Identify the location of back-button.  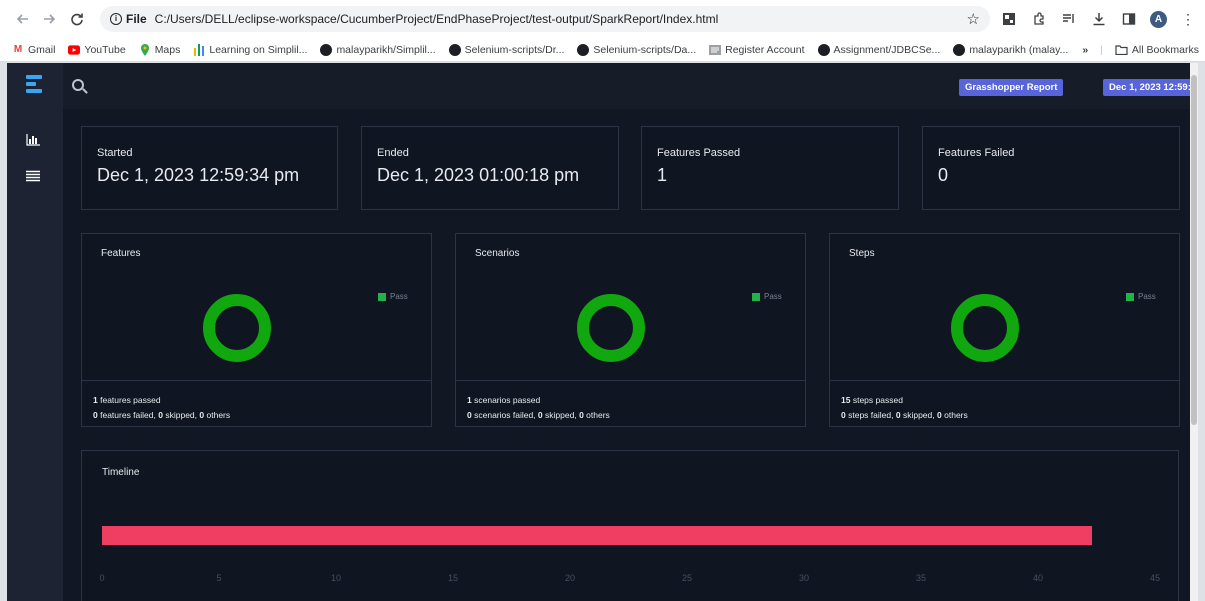
(23, 19).